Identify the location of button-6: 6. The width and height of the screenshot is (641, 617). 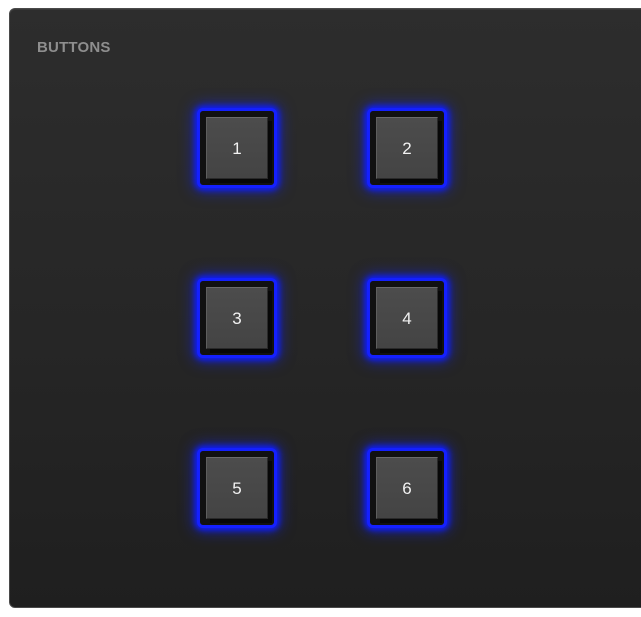
(407, 488).